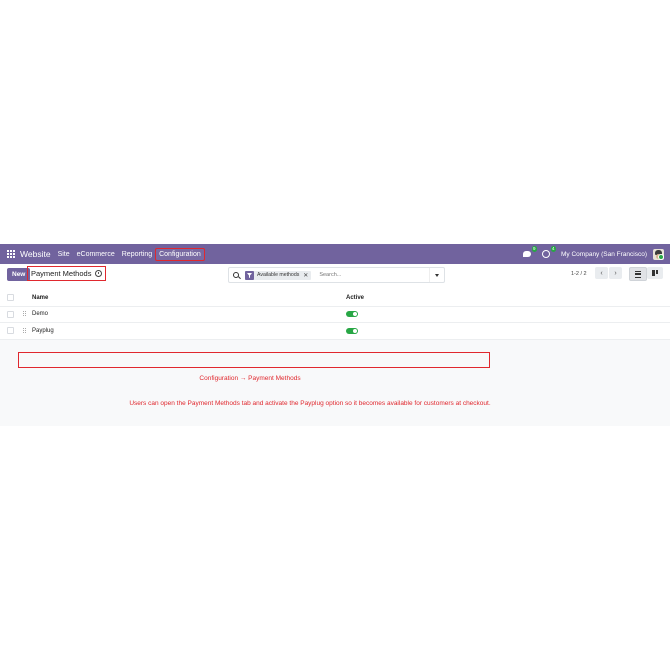 The width and height of the screenshot is (670, 670). Describe the element at coordinates (19, 274) in the screenshot. I see `new-button: New` at that location.